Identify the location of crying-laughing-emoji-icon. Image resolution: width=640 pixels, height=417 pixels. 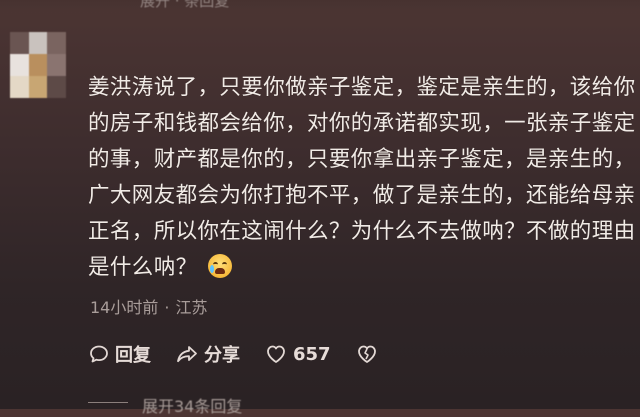
(219, 266).